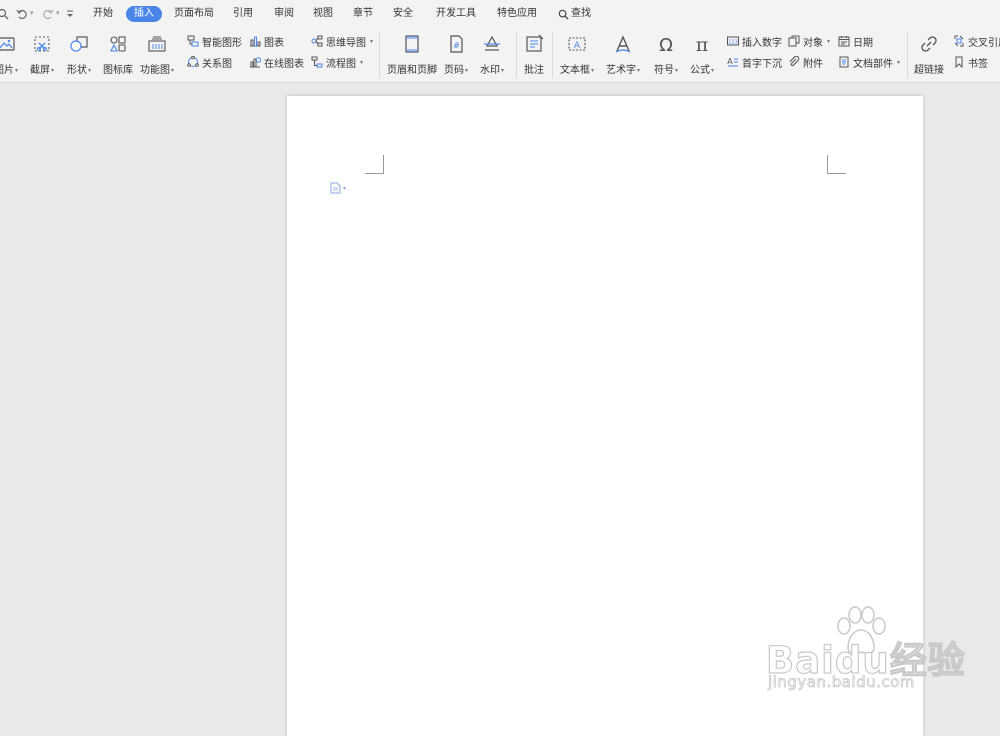 The image size is (1000, 736). What do you see at coordinates (254, 62) in the screenshot?
I see `online-chart-icon` at bounding box center [254, 62].